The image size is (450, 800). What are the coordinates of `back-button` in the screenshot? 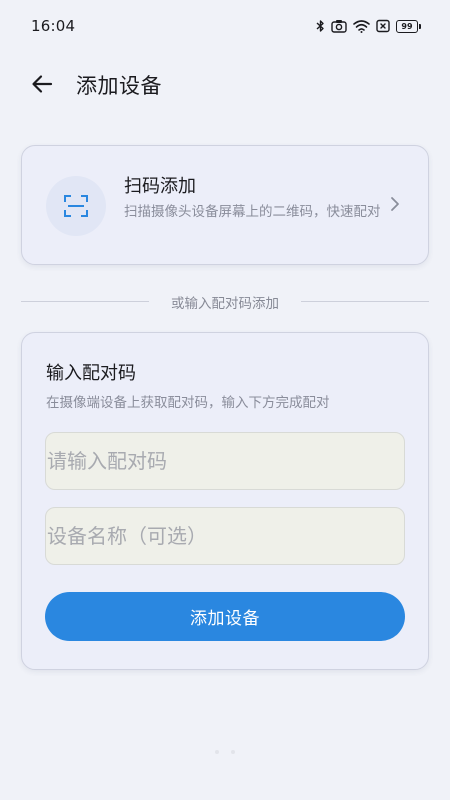 It's located at (42, 84).